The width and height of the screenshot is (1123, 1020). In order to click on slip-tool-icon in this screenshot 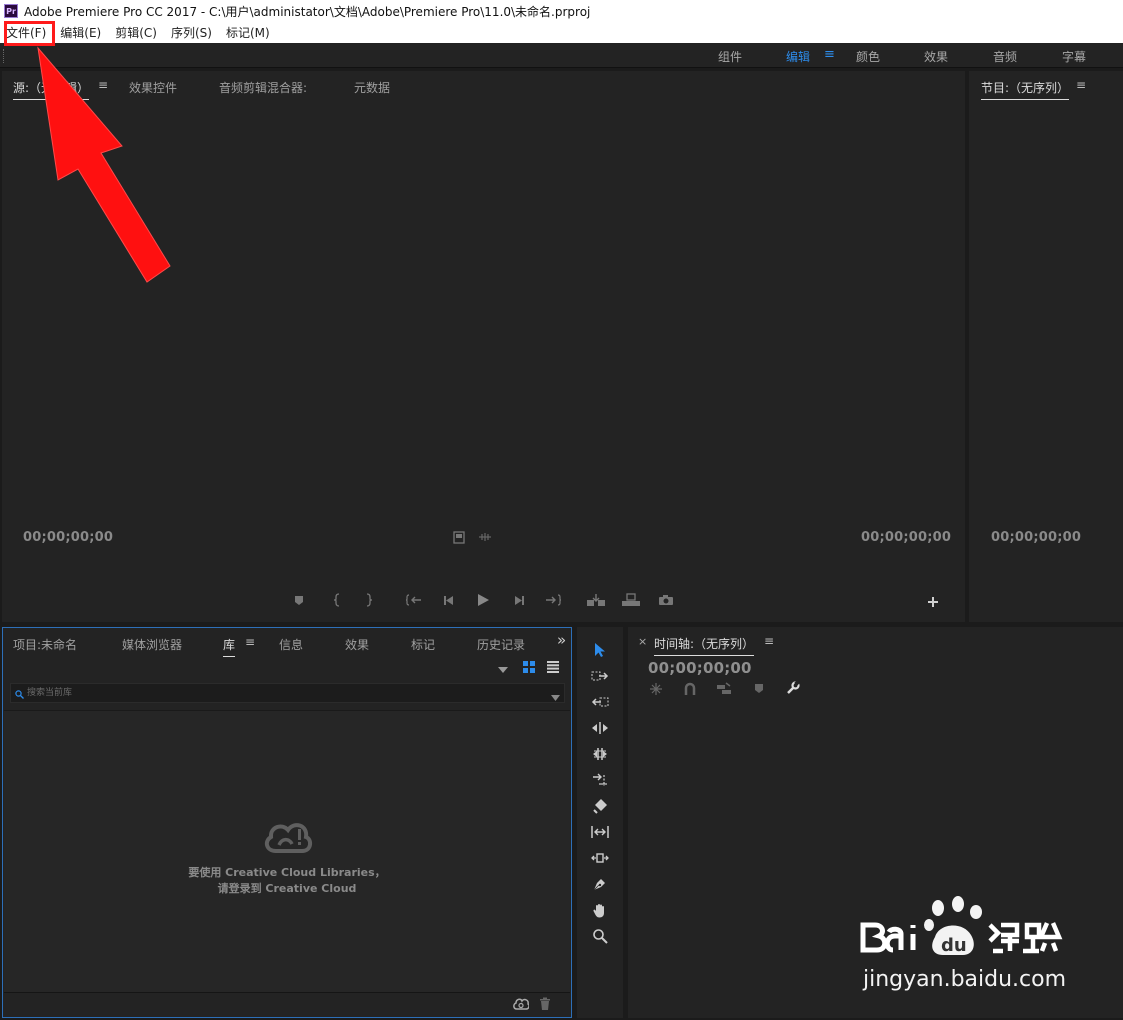, I will do `click(600, 832)`.